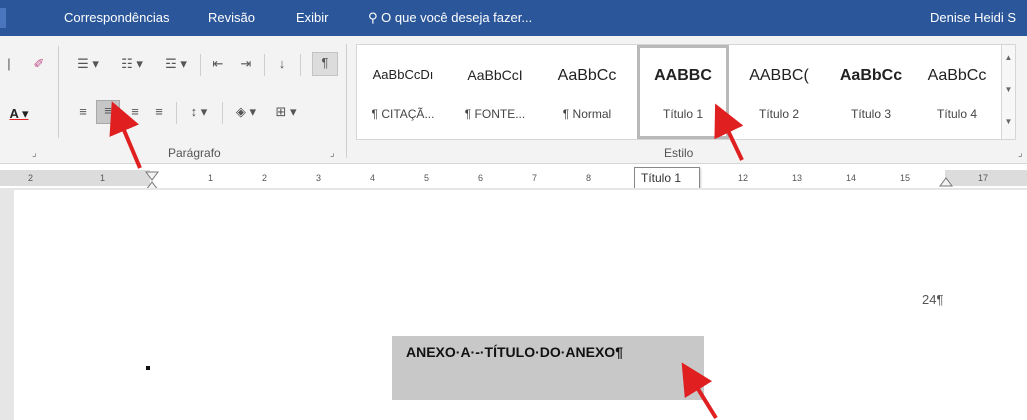 Image resolution: width=1027 pixels, height=420 pixels. Describe the element at coordinates (699, 391) in the screenshot. I see `arrow-annex-heading` at that location.